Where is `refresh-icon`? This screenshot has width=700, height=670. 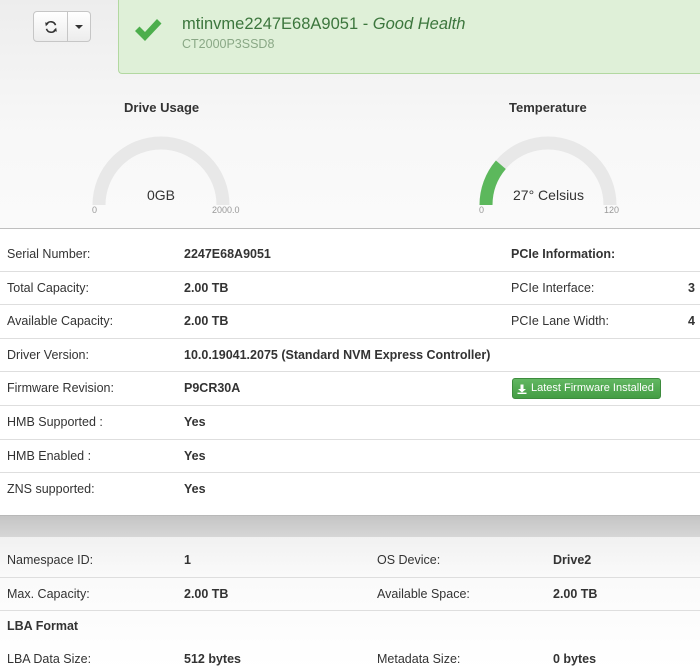
refresh-icon is located at coordinates (50, 26).